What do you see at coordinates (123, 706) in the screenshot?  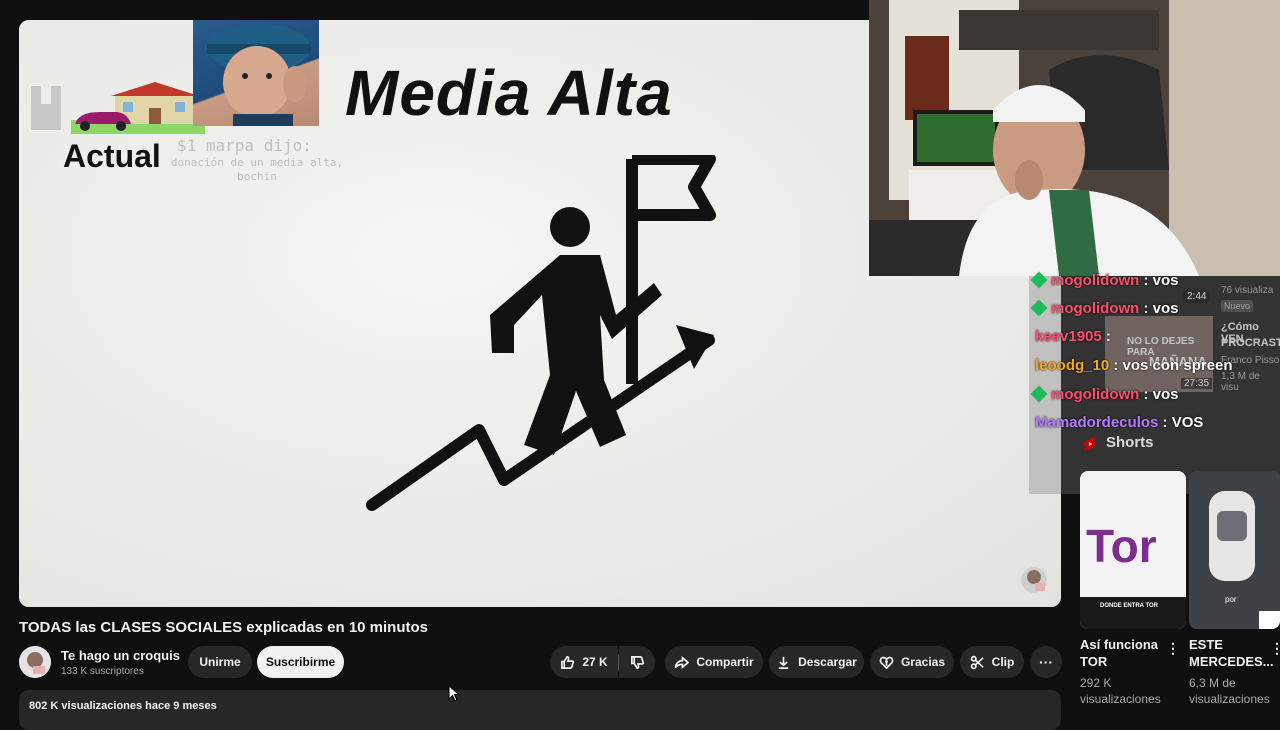 I see `video-stats: 802 K visualizaciones hace 9 meses` at bounding box center [123, 706].